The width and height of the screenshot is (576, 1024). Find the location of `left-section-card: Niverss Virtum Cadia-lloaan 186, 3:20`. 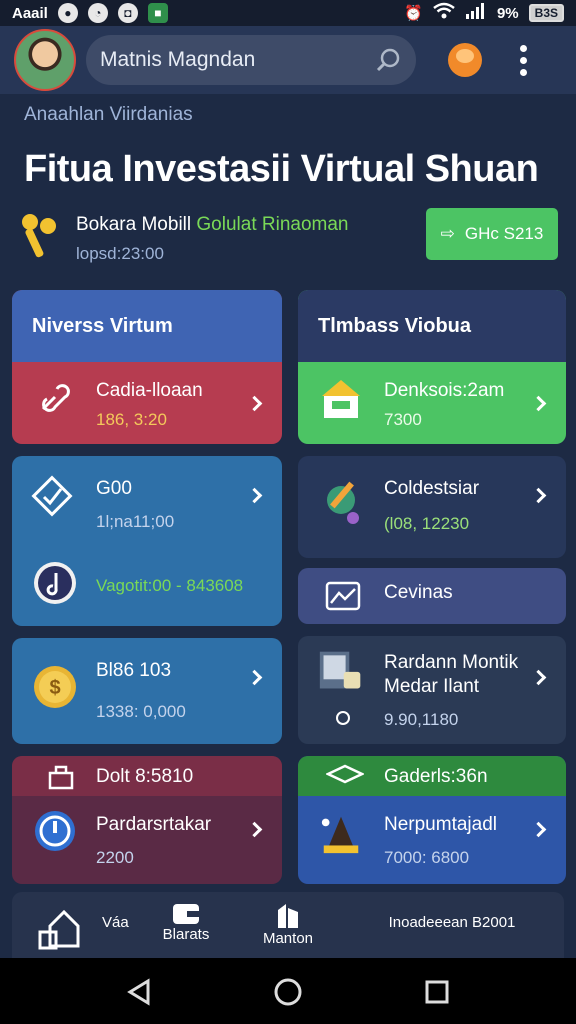

left-section-card: Niverss Virtum Cadia-lloaan 186, 3:20 is located at coordinates (147, 367).